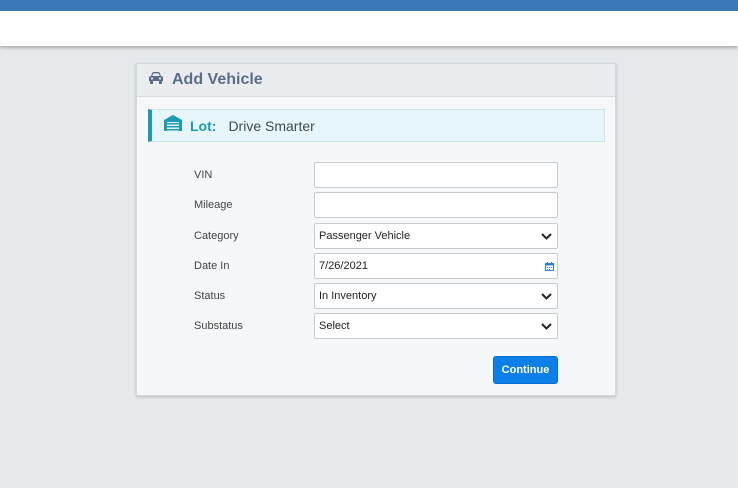 The image size is (738, 488). I want to click on date-in-row: Date In 7/26/2021, so click(377, 266).